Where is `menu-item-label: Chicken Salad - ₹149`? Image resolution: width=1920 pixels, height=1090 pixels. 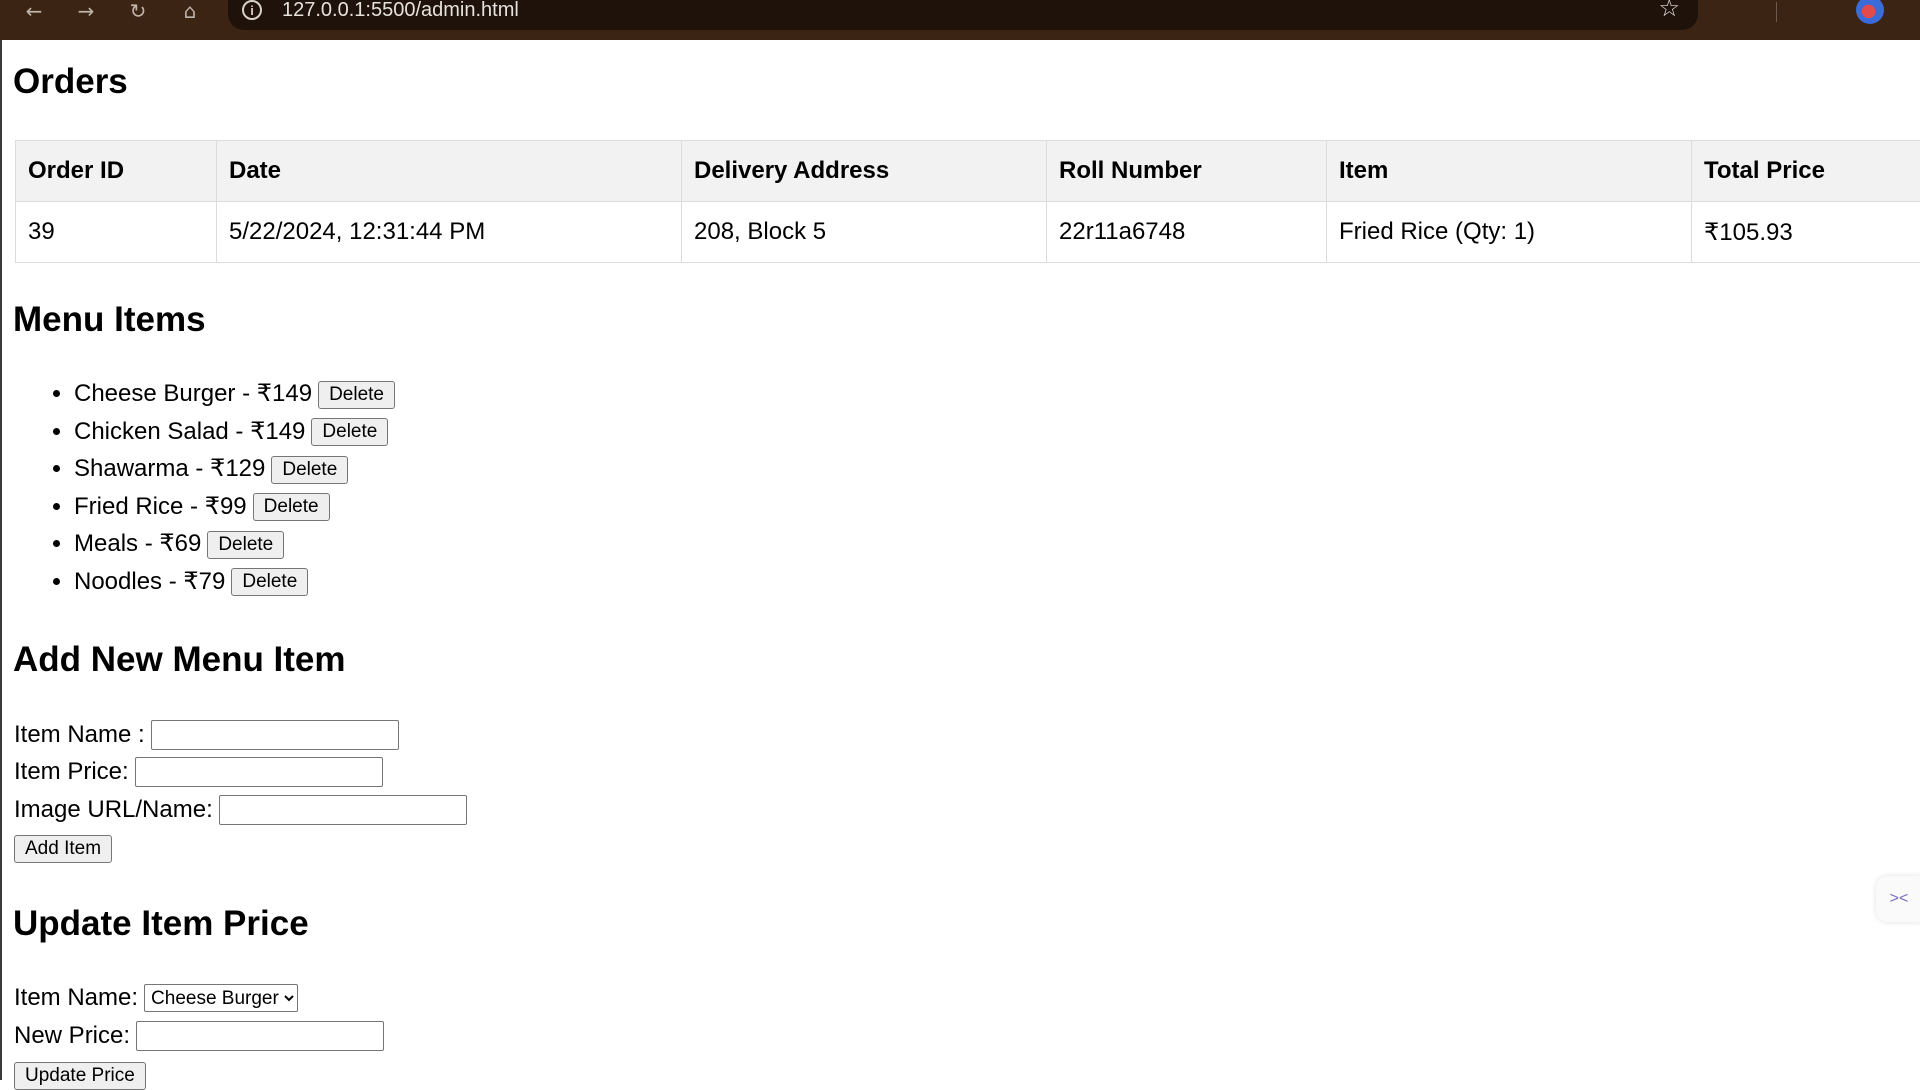
menu-item-label: Chicken Salad - ₹149 is located at coordinates (189, 431).